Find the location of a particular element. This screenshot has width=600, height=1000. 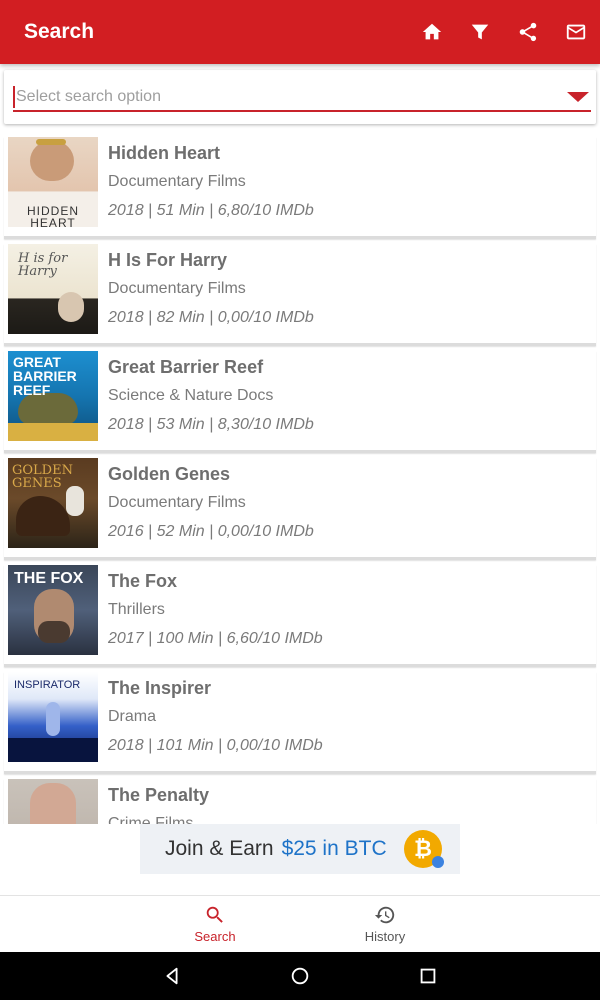

home-button is located at coordinates (432, 32).